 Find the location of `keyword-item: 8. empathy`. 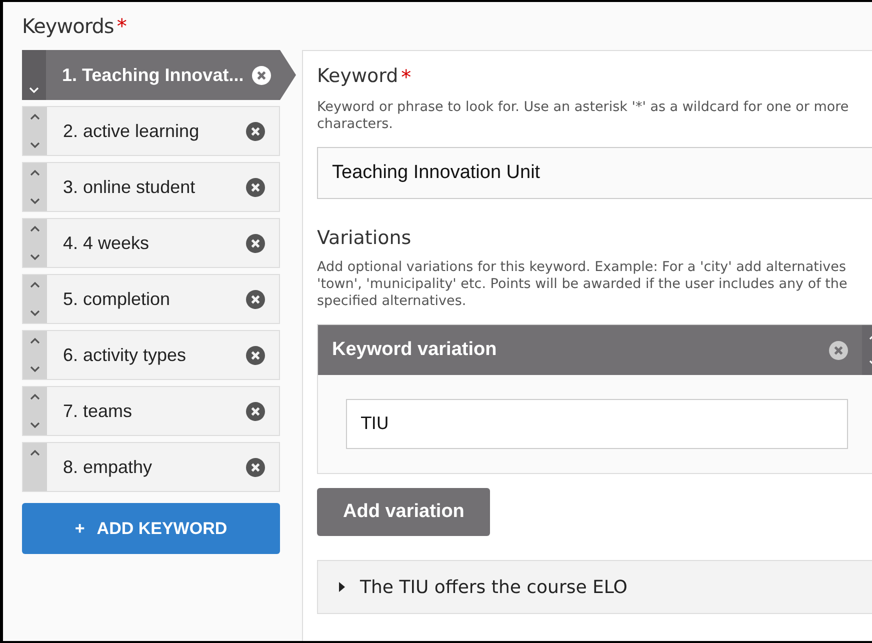

keyword-item: 8. empathy is located at coordinates (151, 467).